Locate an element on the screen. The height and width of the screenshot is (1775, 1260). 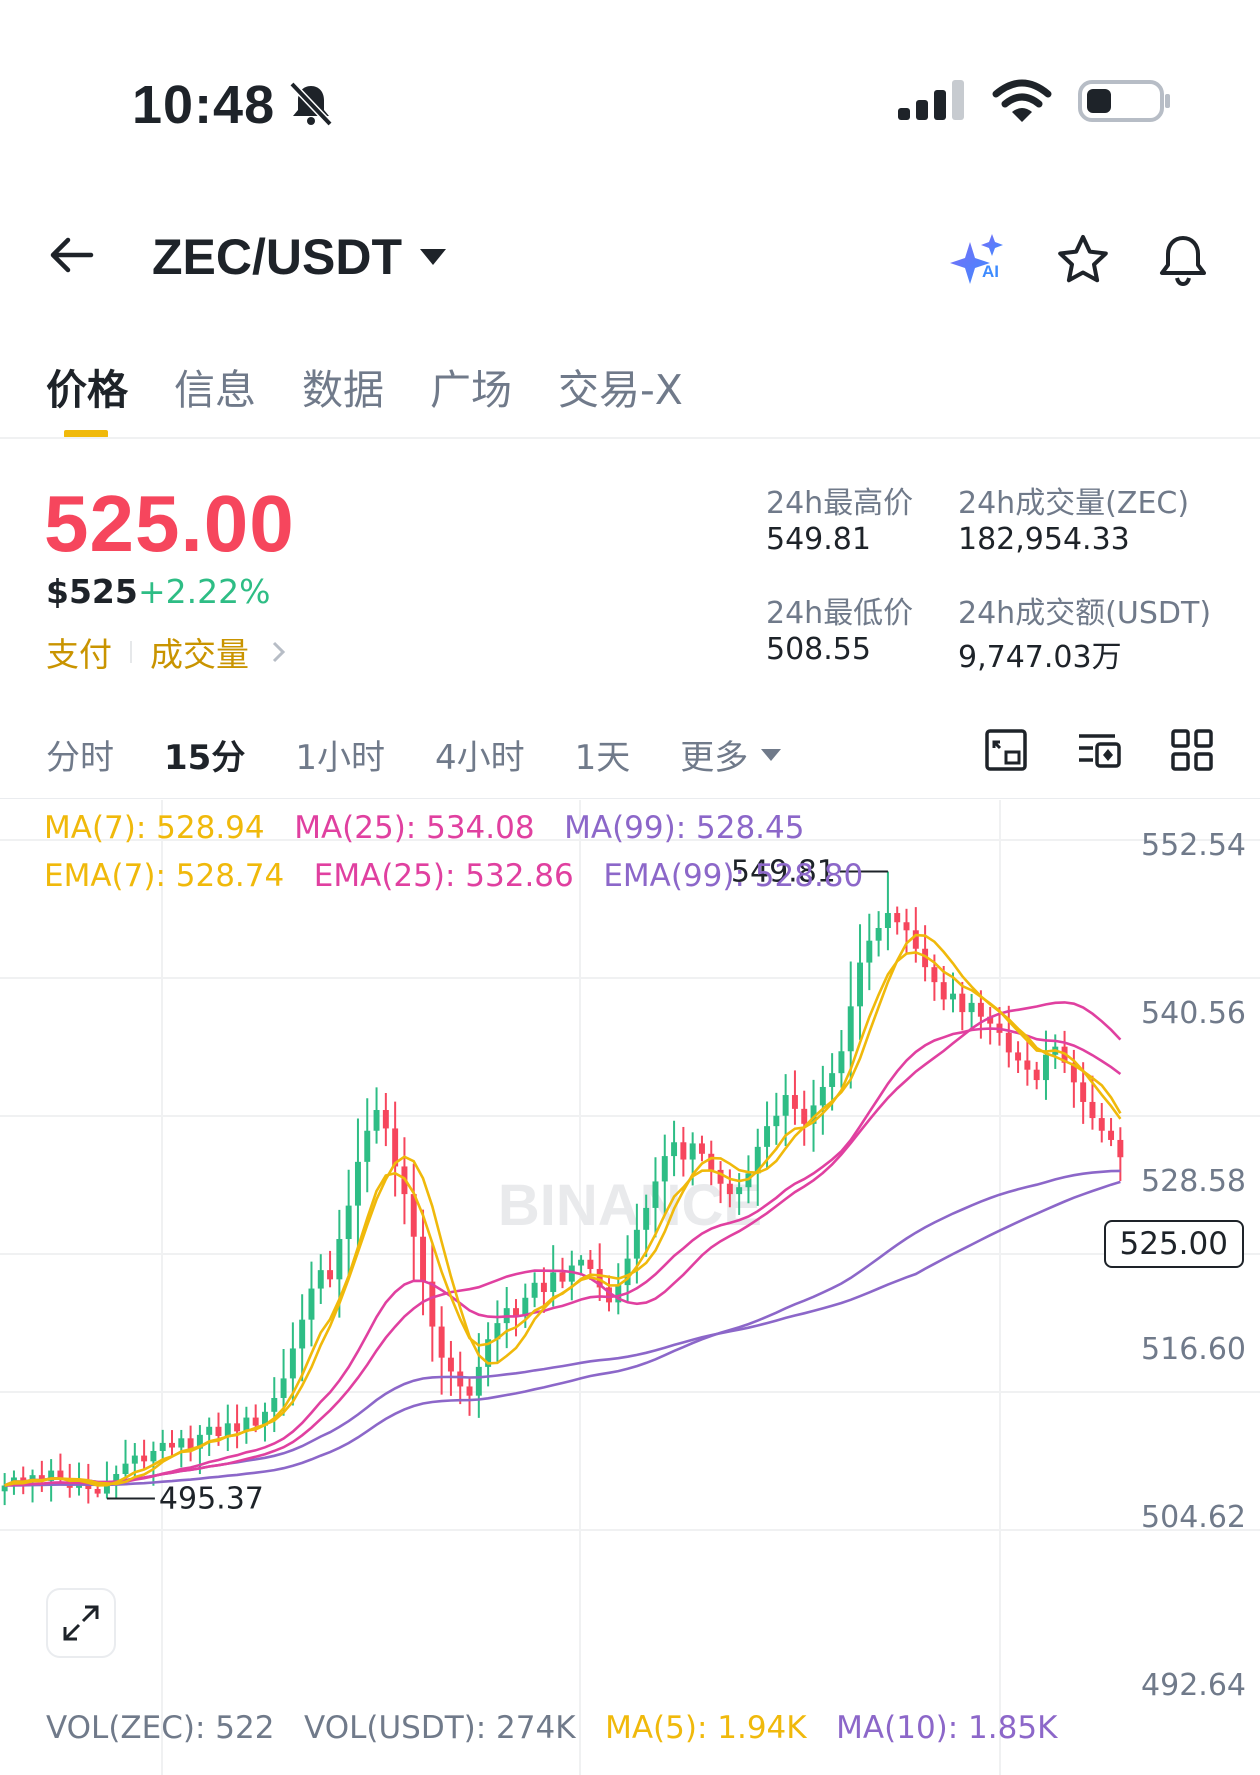
interval-4h: 4小时 is located at coordinates (480, 754).